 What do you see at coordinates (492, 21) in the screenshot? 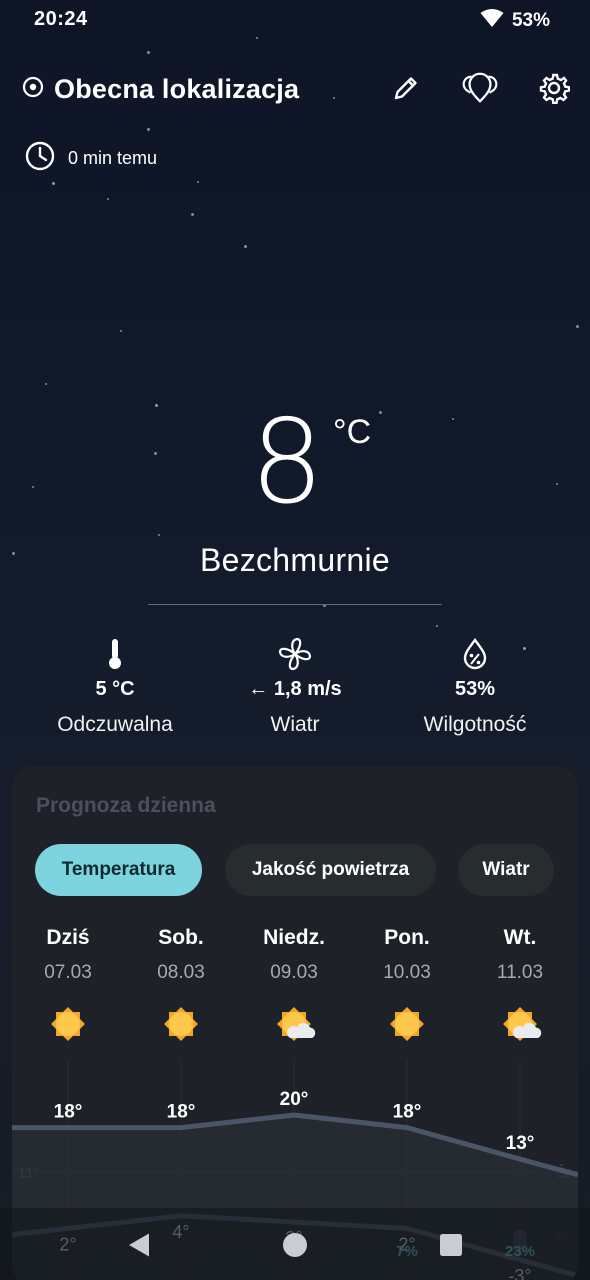
I see `wifi-icon` at bounding box center [492, 21].